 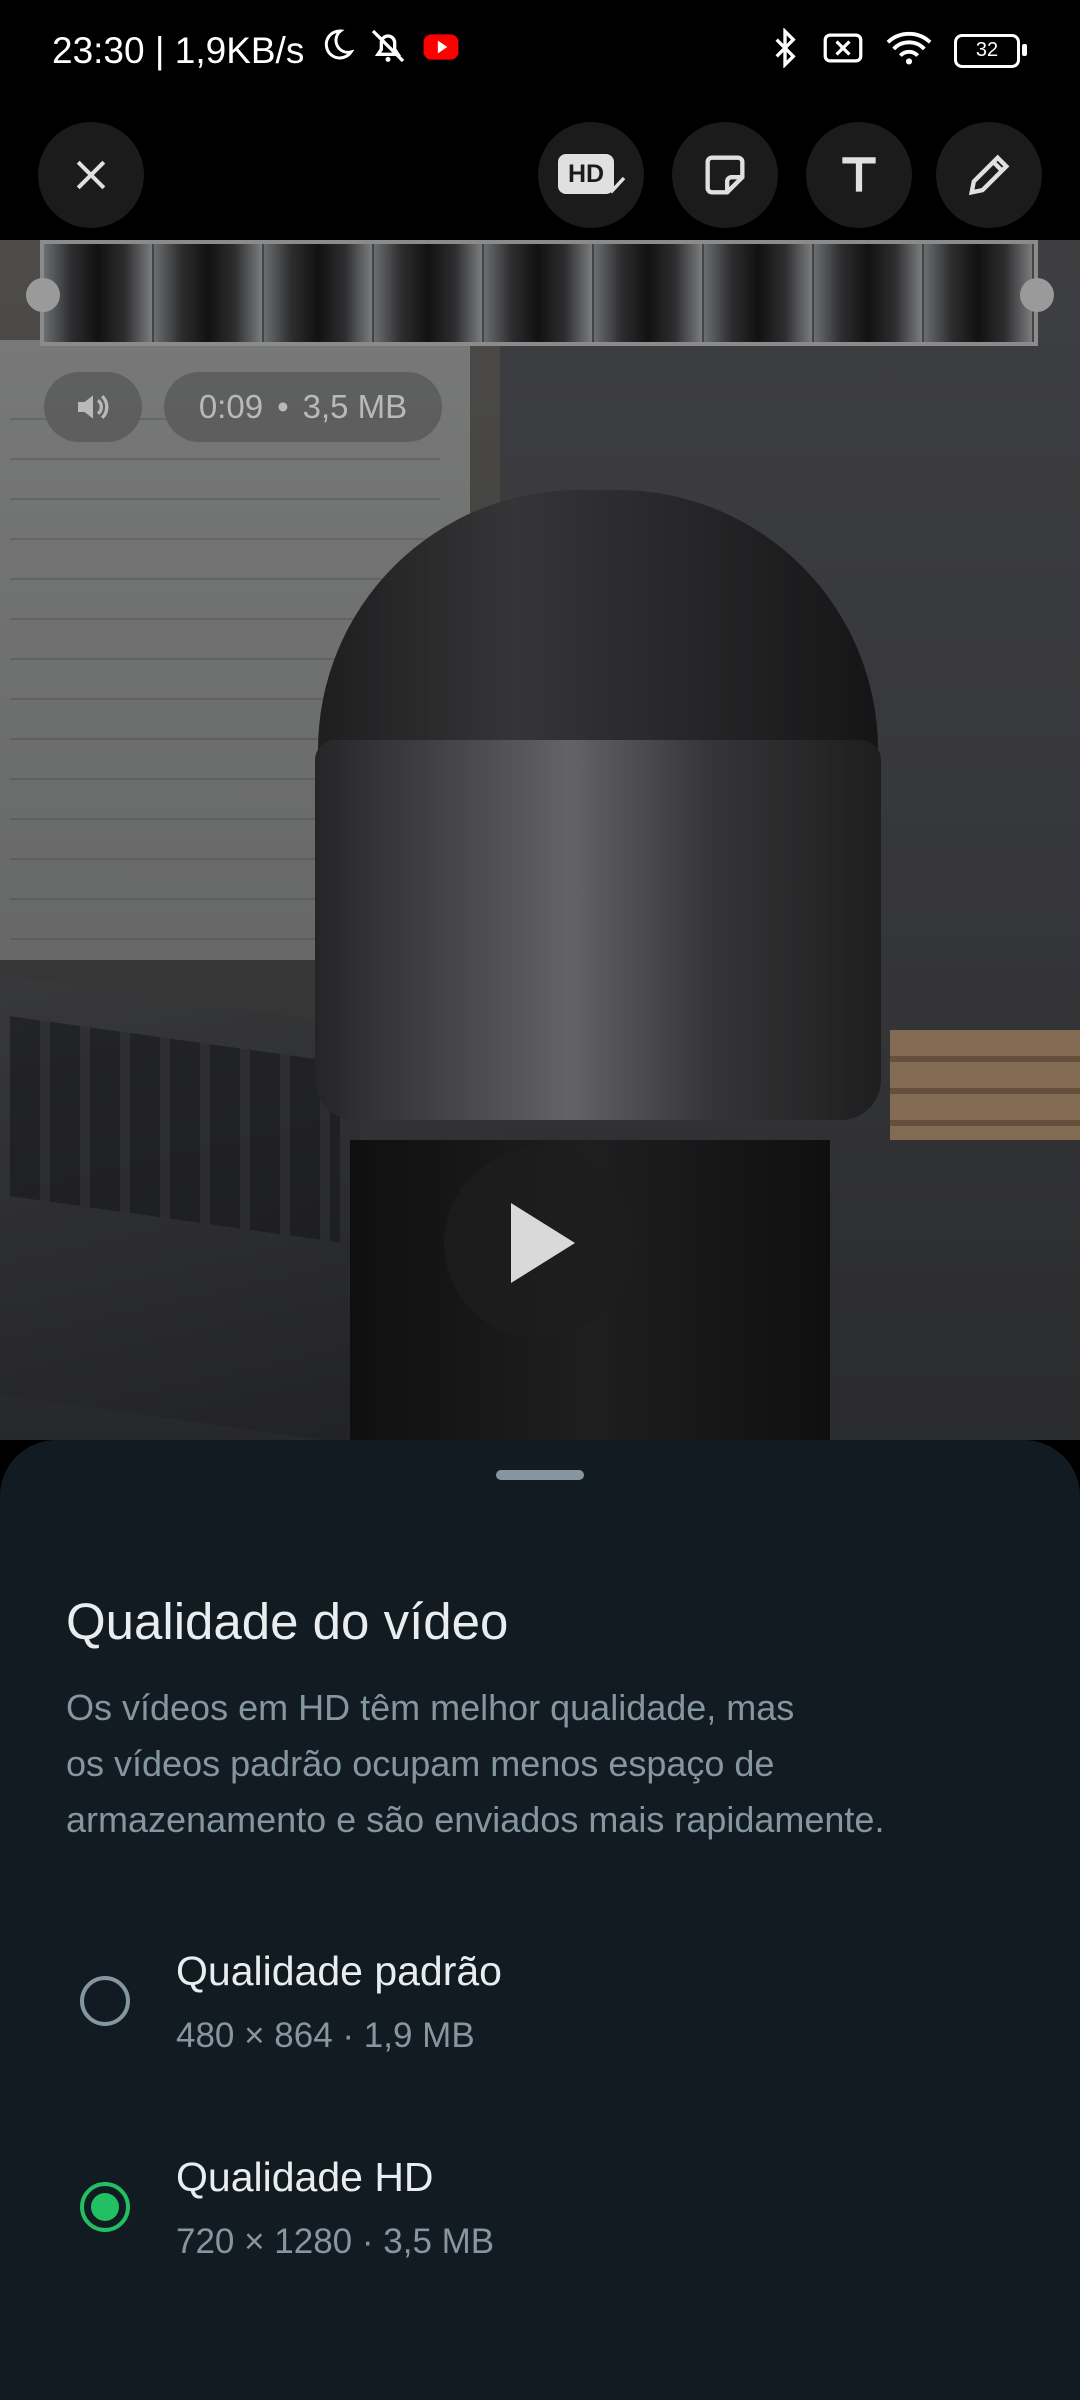 What do you see at coordinates (540, 2216) in the screenshot?
I see `option-hd-quality: Qualidade HD 720 × 1280 · 3,5 MB` at bounding box center [540, 2216].